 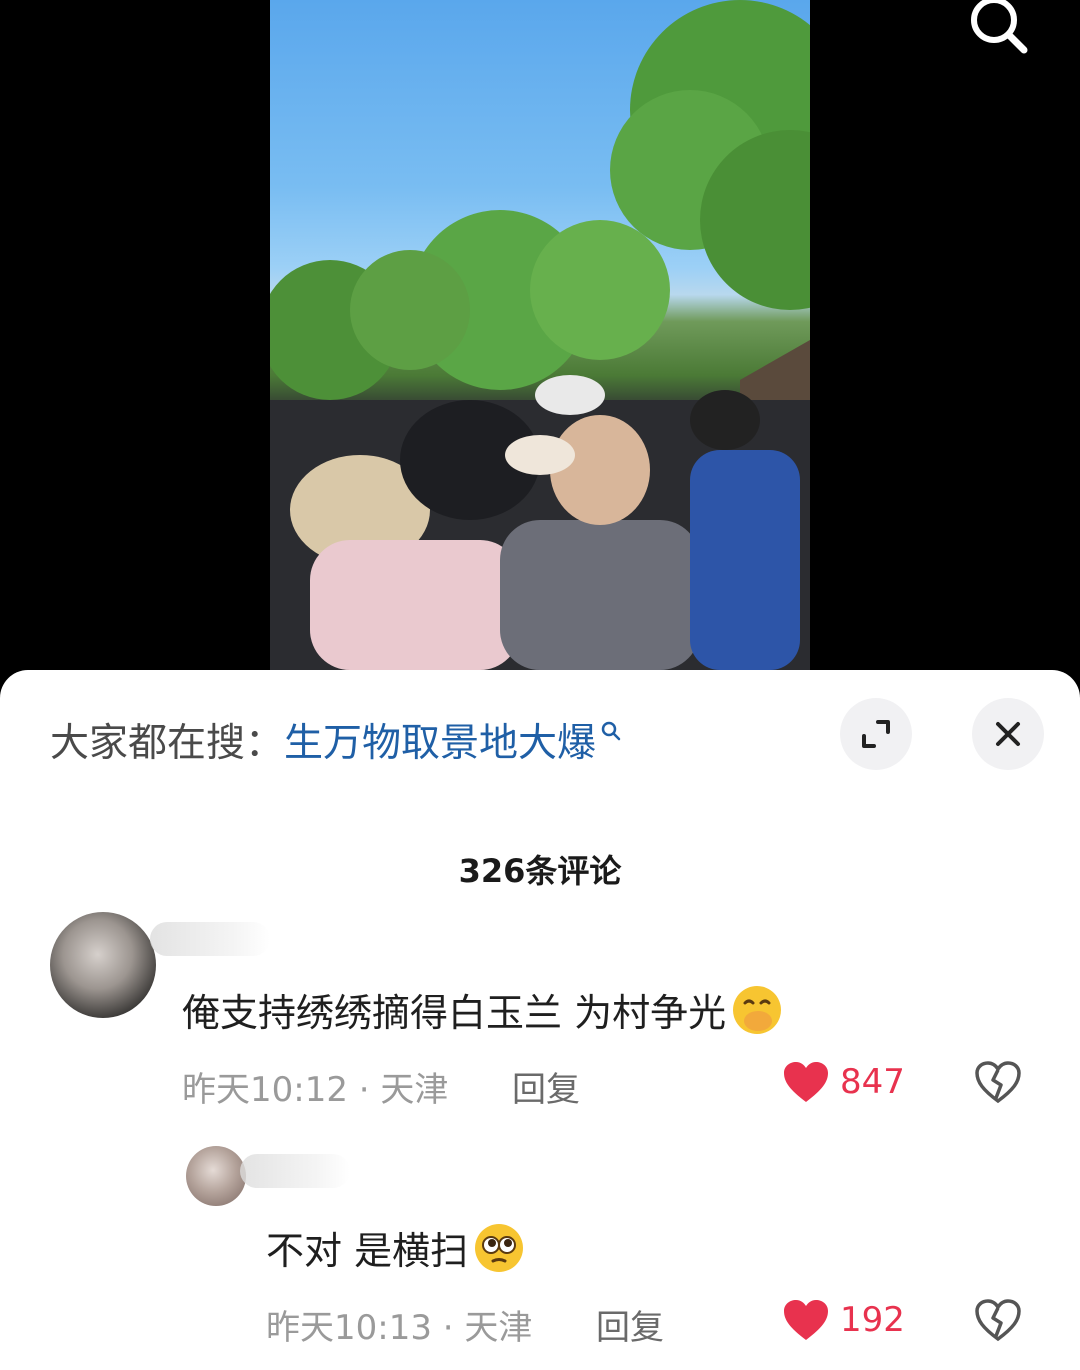 I want to click on search-suggestion: 大家都在搜： 生万物取景地大爆, so click(x=336, y=740).